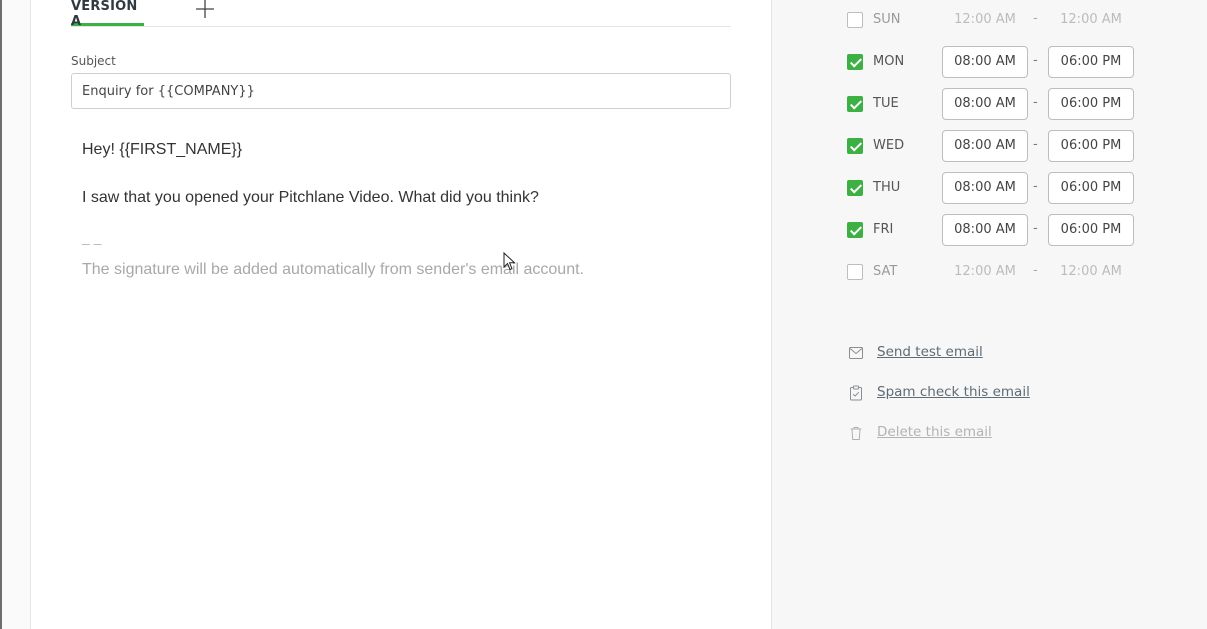 This screenshot has height=629, width=1207. Describe the element at coordinates (93, 61) in the screenshot. I see `subject-label: Subject` at that location.